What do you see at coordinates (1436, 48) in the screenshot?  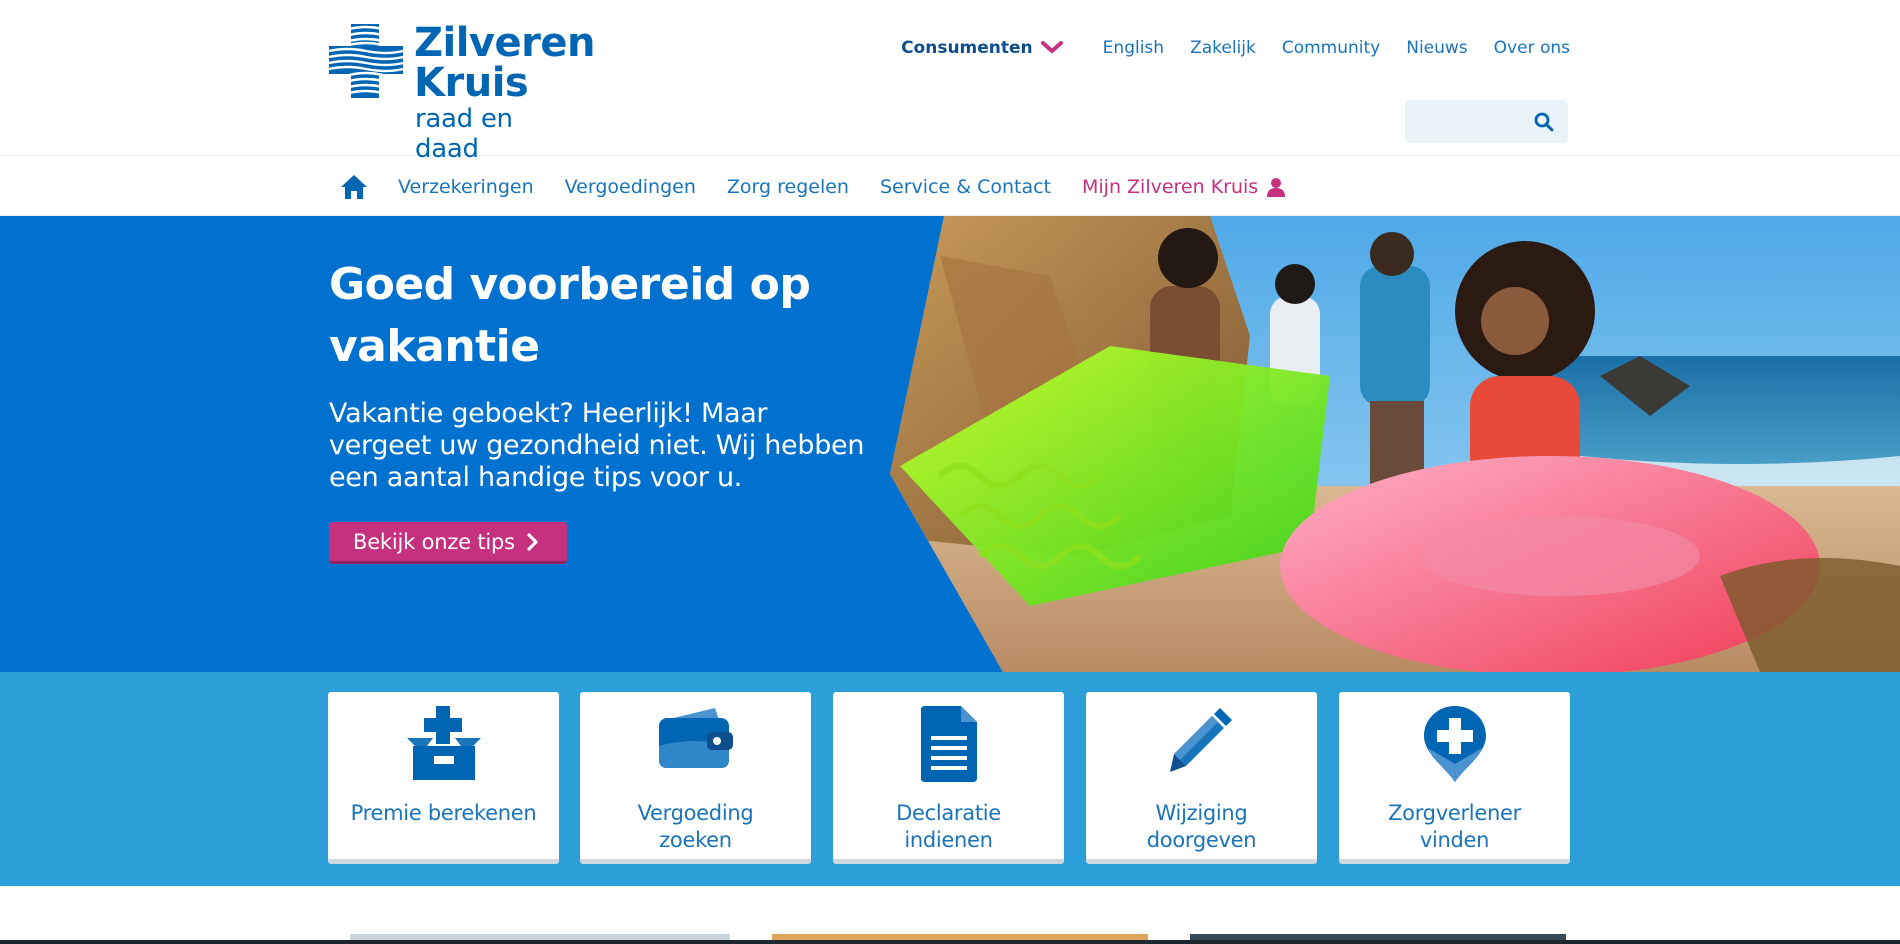 I see `topnav-nieuws: Nieuws` at bounding box center [1436, 48].